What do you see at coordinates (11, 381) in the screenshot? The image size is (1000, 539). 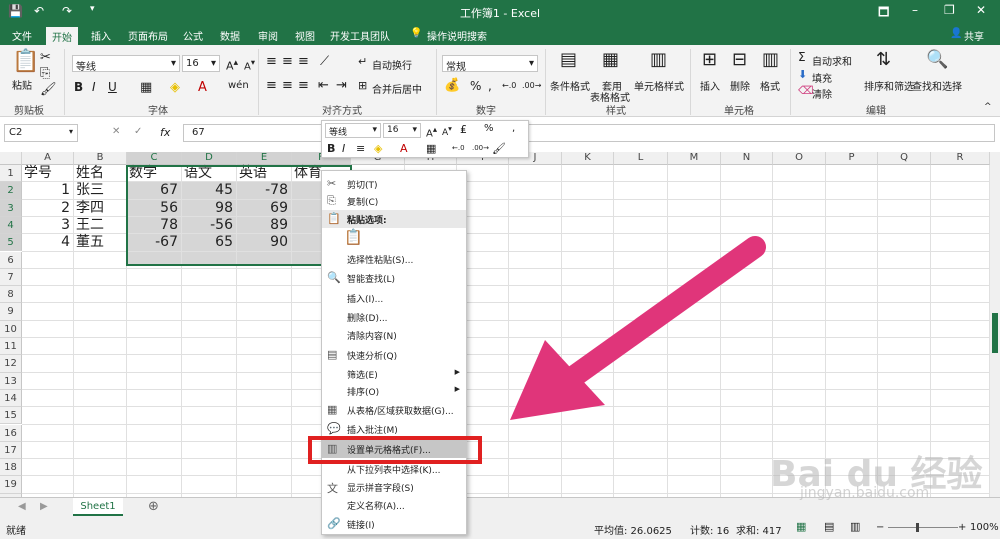 I see `row-header-13: 13` at bounding box center [11, 381].